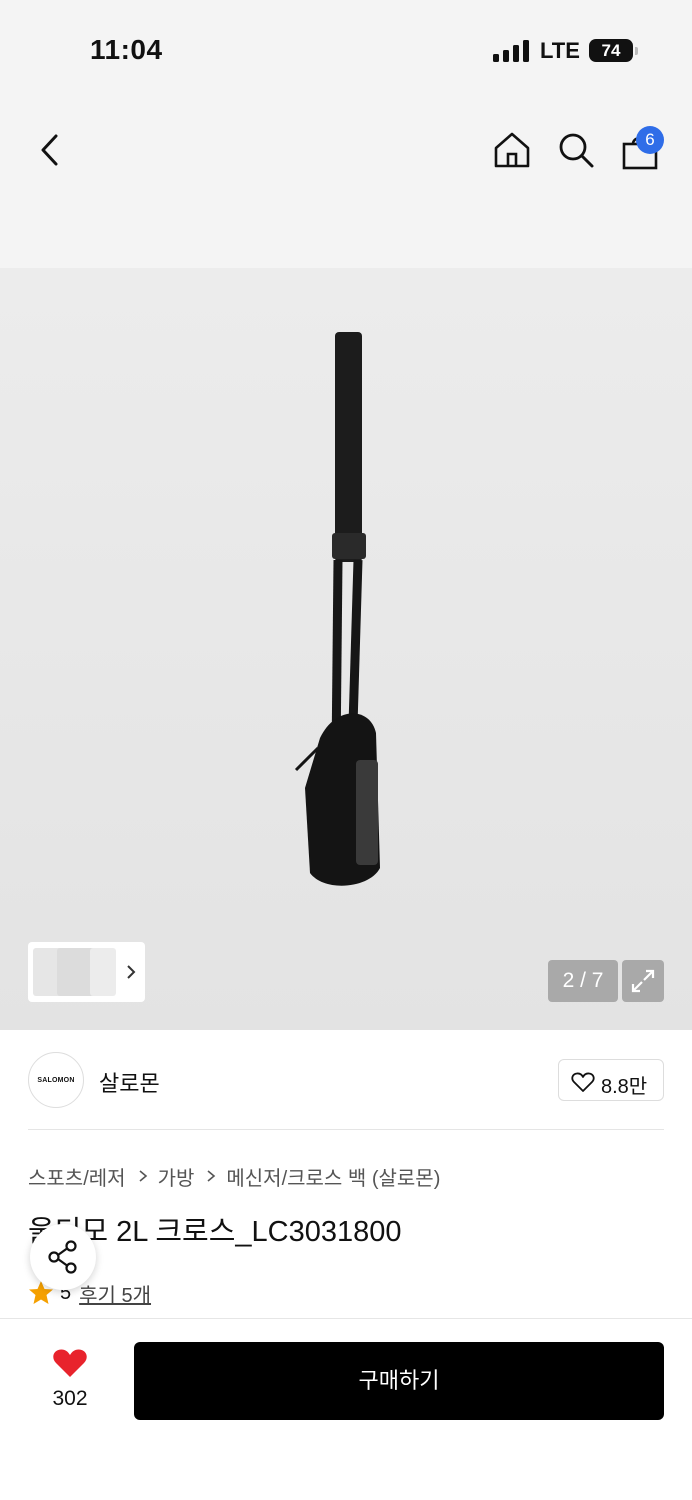 Image resolution: width=692 pixels, height=1500 pixels. I want to click on bottom-bar: 302 구매하기, so click(346, 1409).